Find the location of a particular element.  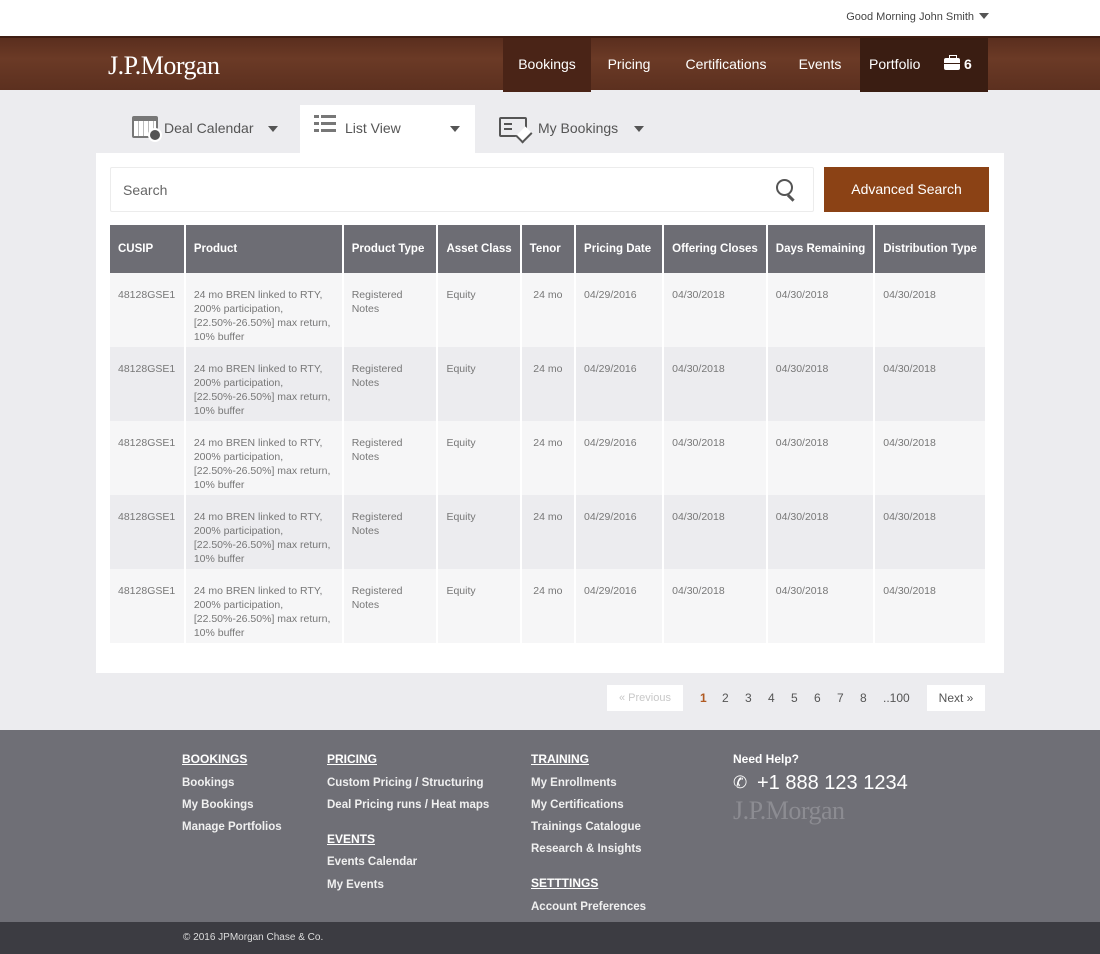

page-link-8: 8 is located at coordinates (863, 698).